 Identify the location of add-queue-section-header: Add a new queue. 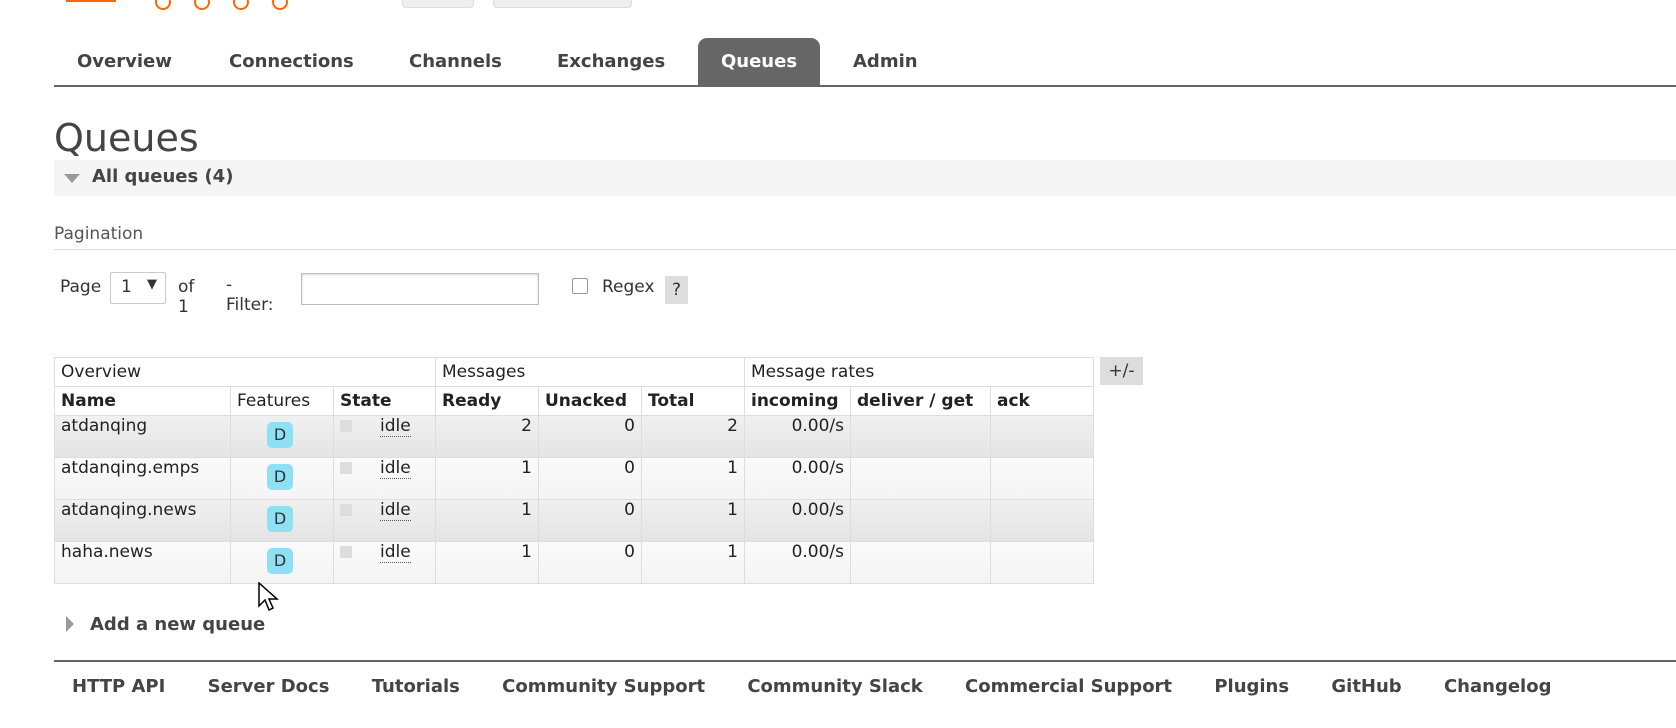
(165, 624).